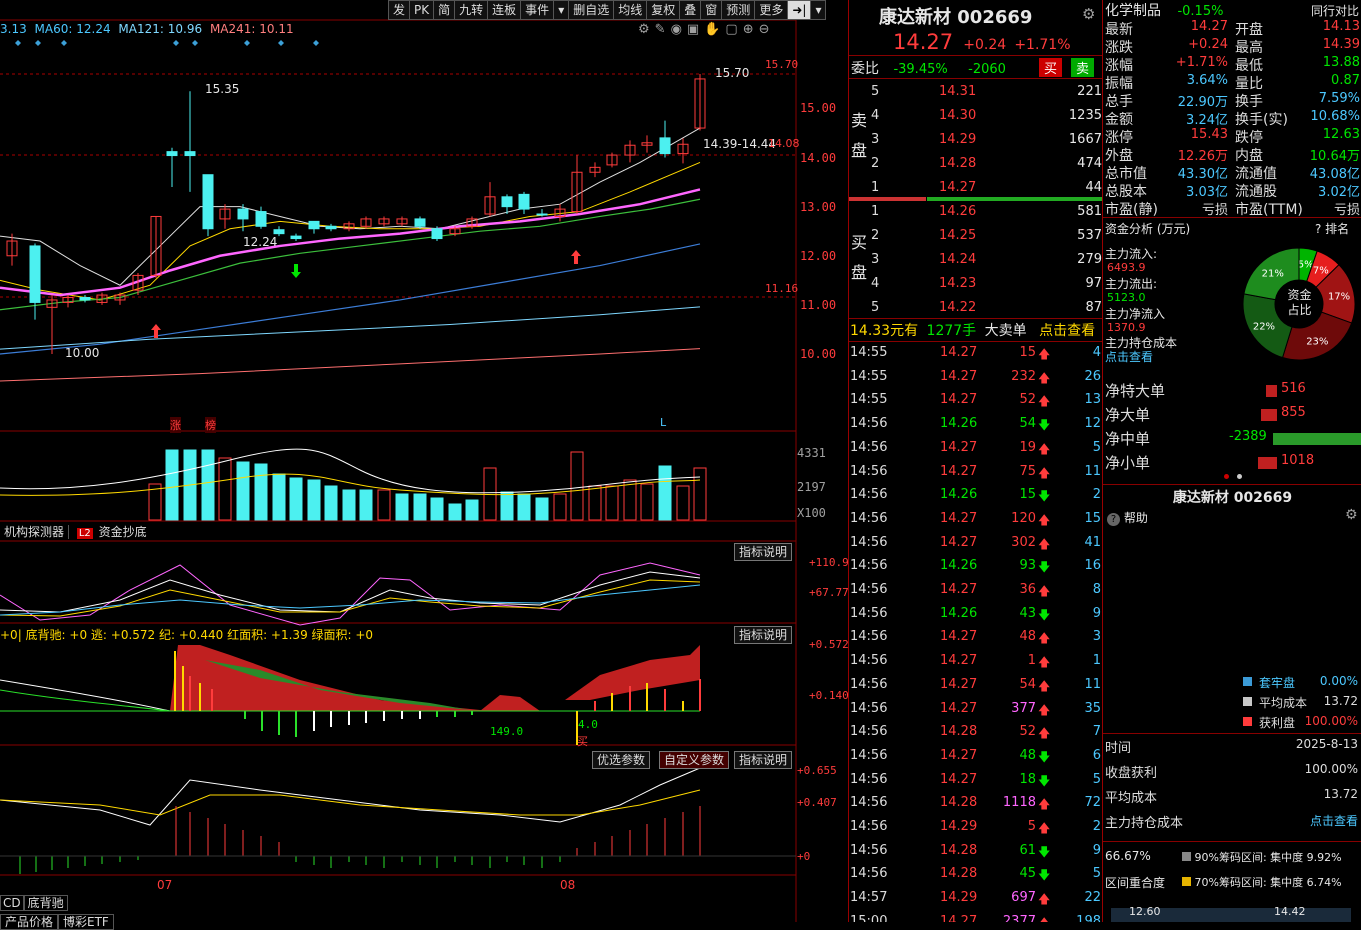  I want to click on quote-label: 最低, so click(1249, 66).